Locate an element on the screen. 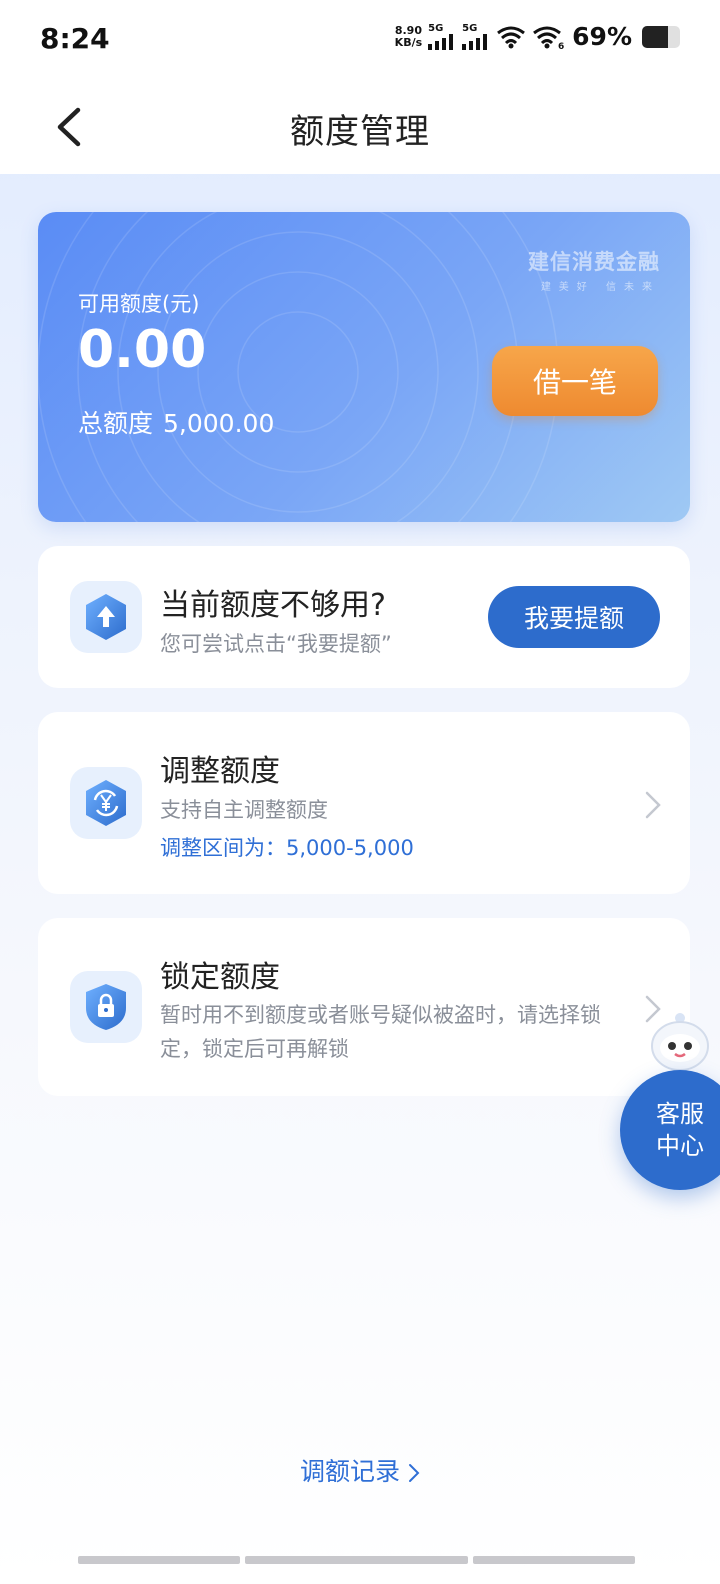  raise-icon-tile is located at coordinates (106, 617).